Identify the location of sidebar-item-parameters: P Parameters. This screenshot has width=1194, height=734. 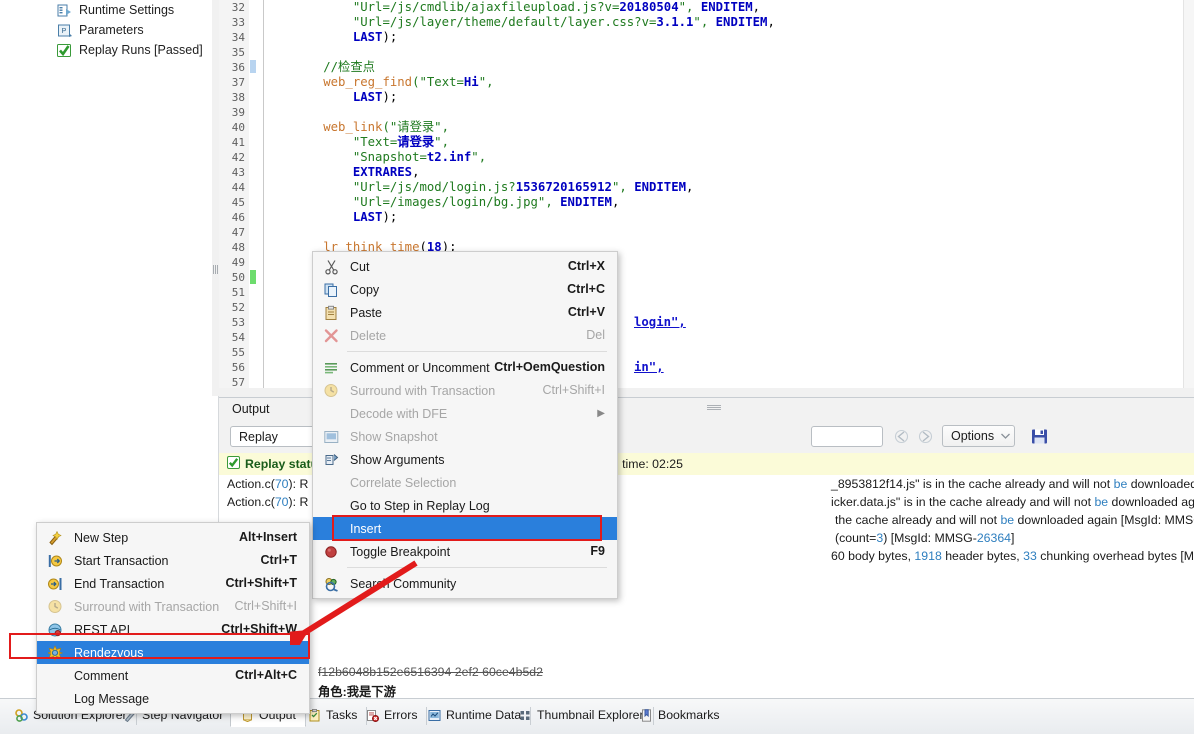
(109, 30).